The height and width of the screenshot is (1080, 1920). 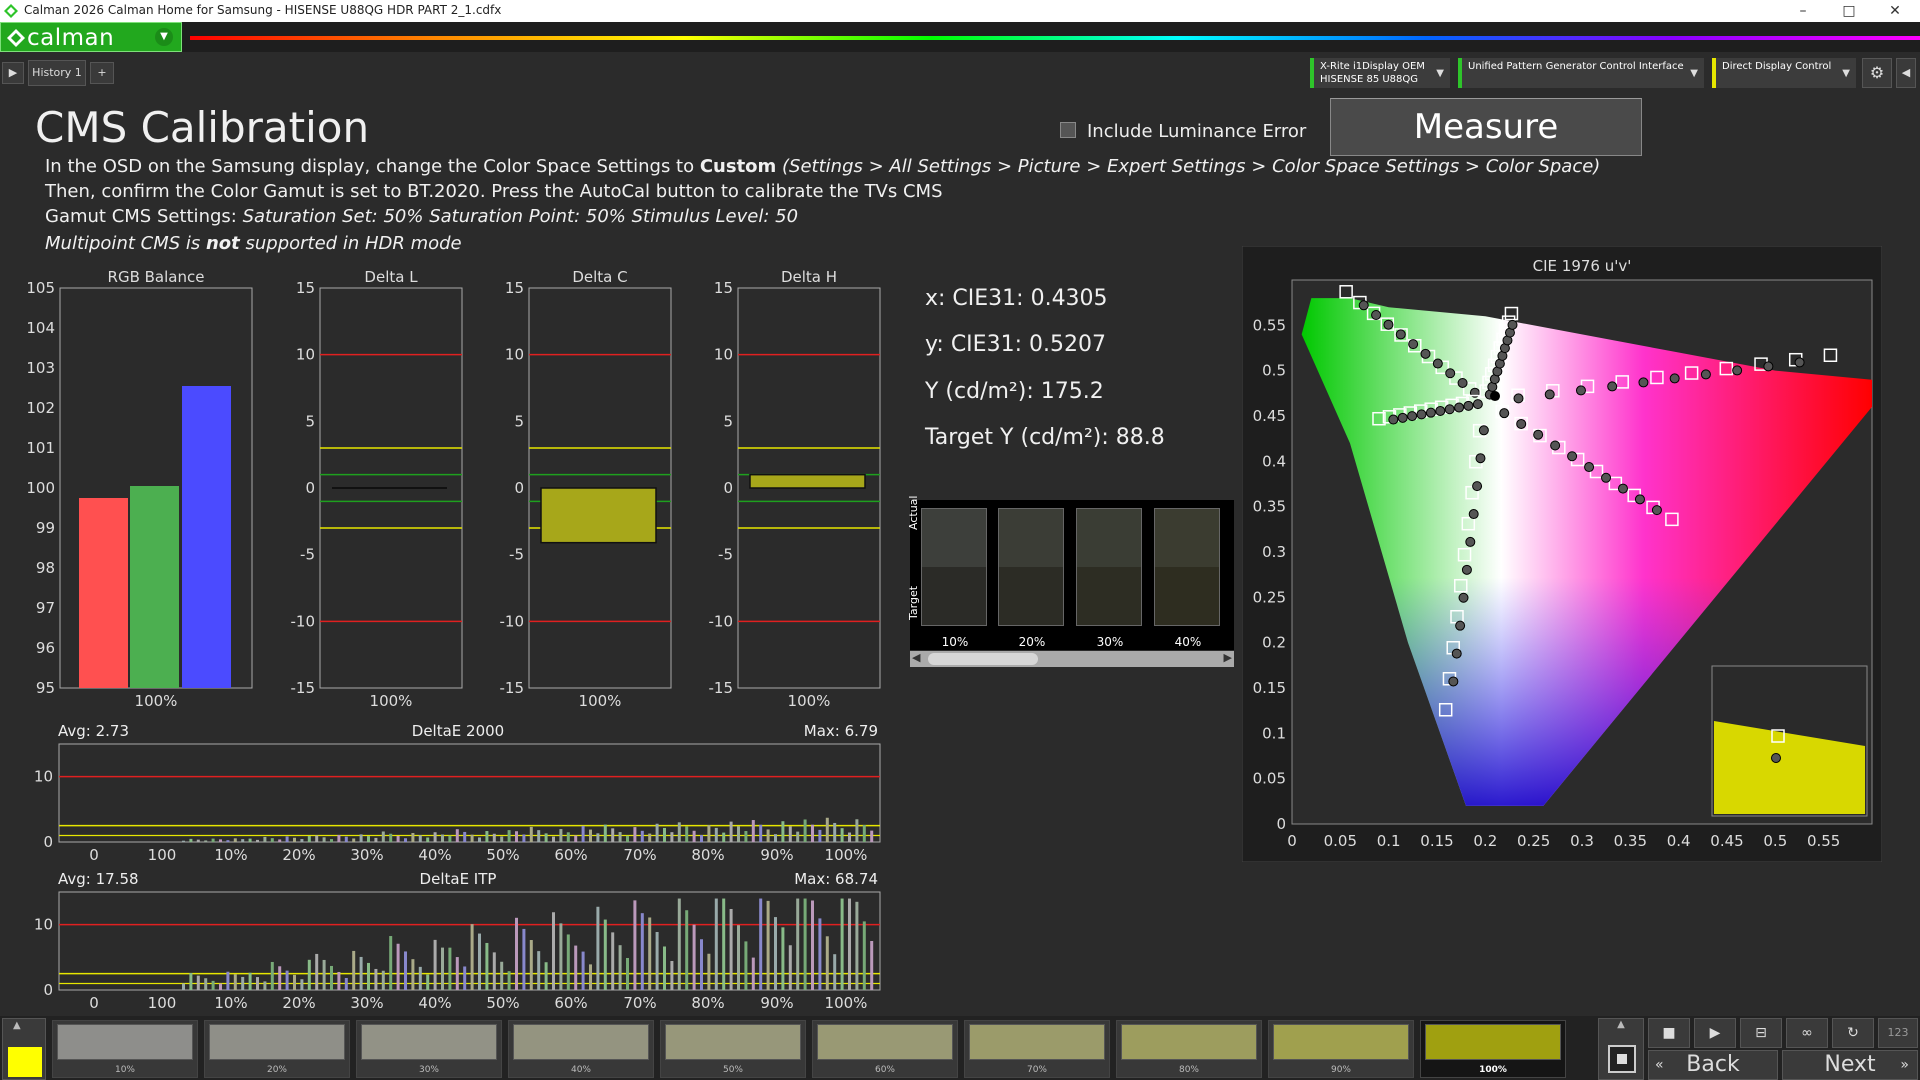 What do you see at coordinates (57, 73) in the screenshot?
I see `tab-history-1: History 1` at bounding box center [57, 73].